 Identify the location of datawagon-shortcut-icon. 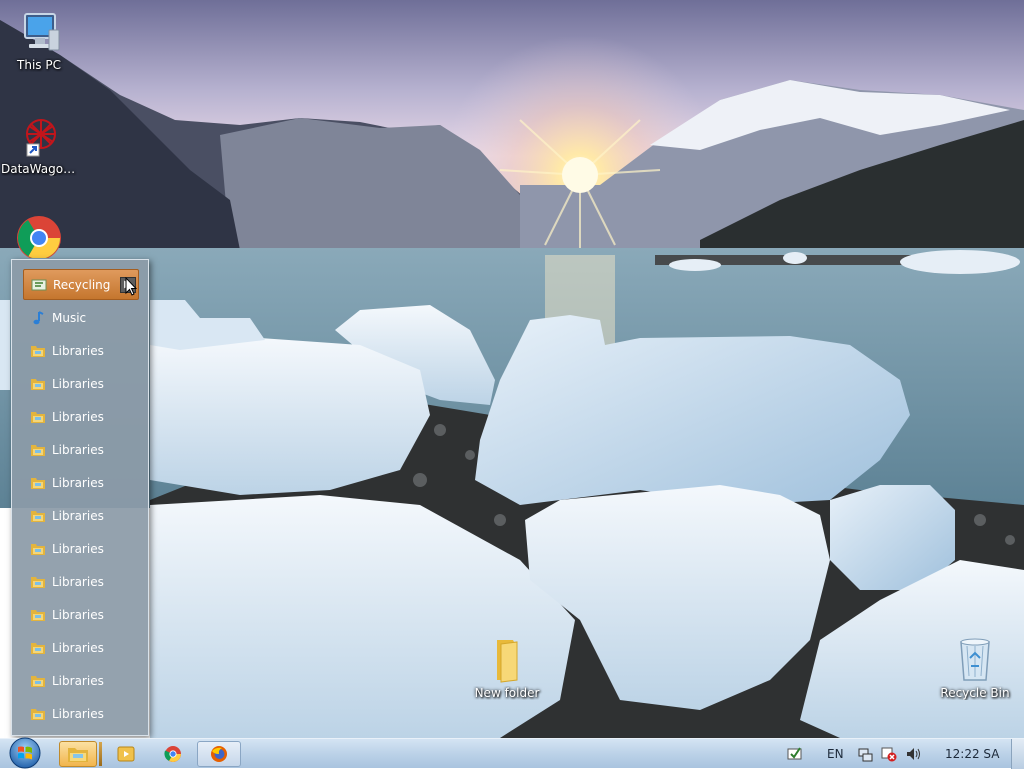
(39, 136).